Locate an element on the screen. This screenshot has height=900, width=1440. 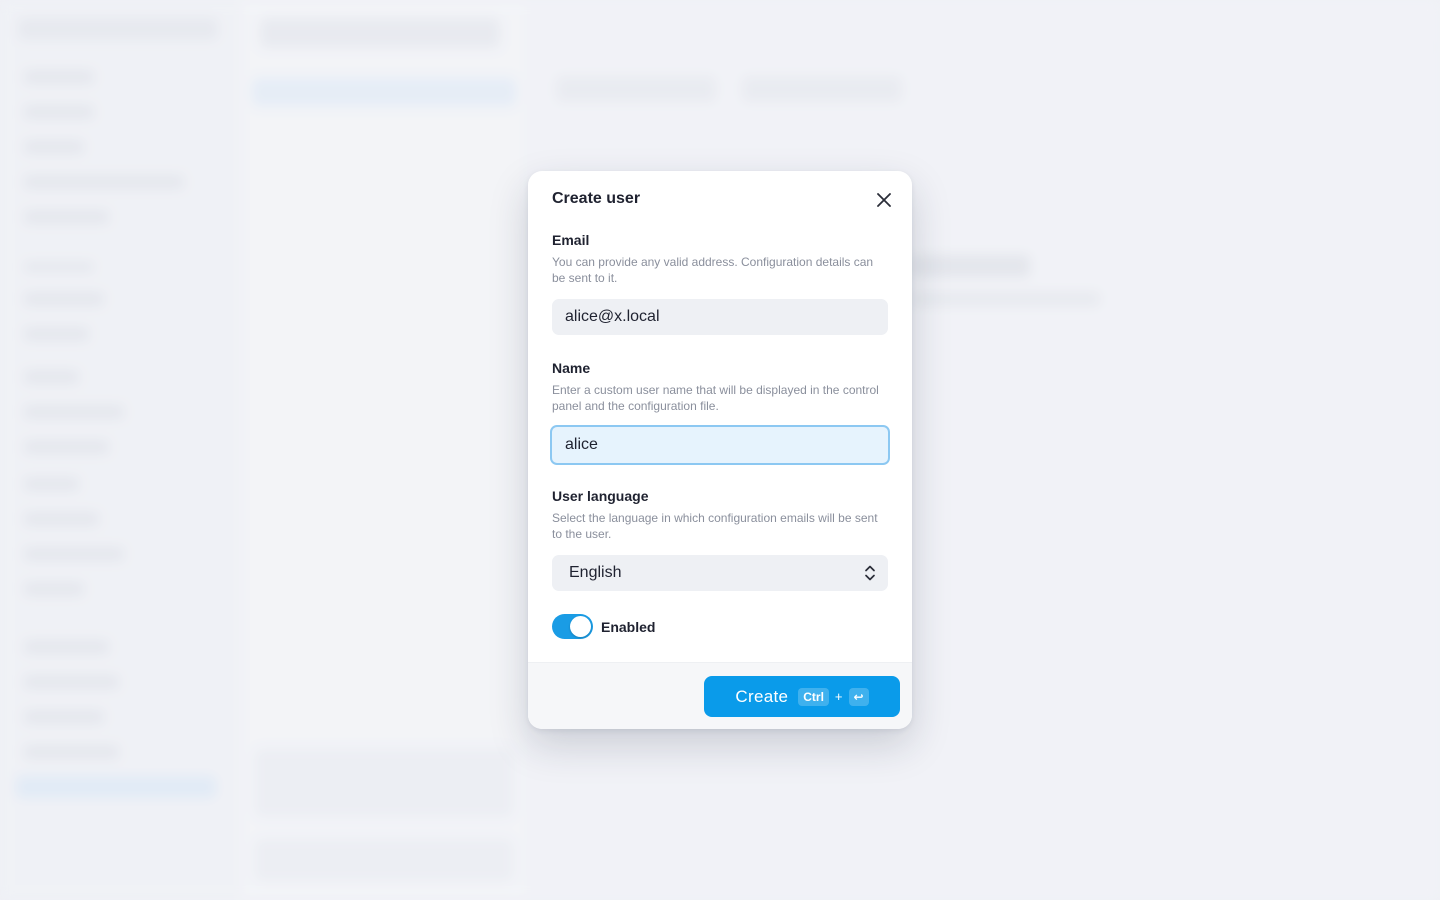
email-input is located at coordinates (720, 317).